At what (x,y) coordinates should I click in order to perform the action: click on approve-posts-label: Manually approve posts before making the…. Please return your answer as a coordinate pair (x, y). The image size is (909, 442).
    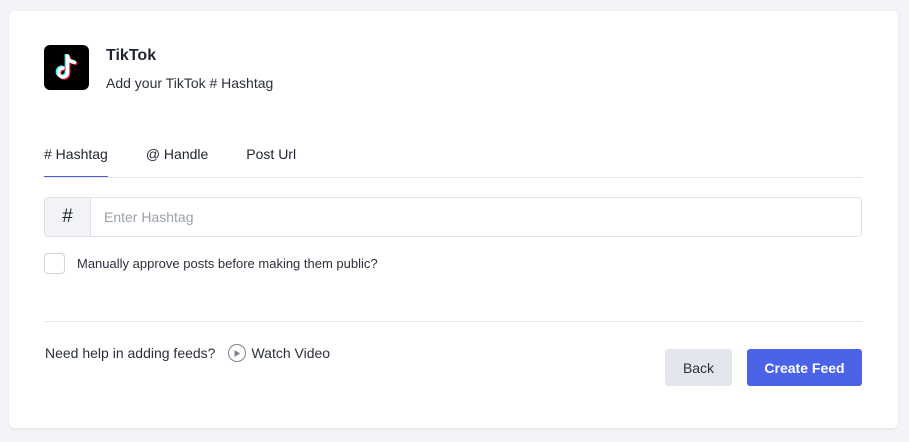
    Looking at the image, I should click on (227, 263).